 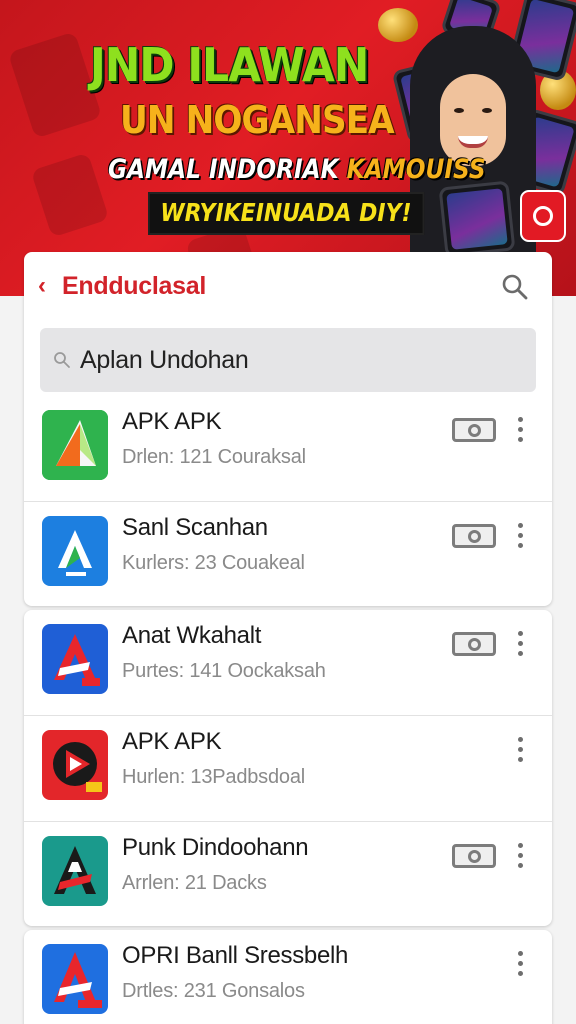 What do you see at coordinates (229, 65) in the screenshot?
I see `banner-headline: JND ILAWAN` at bounding box center [229, 65].